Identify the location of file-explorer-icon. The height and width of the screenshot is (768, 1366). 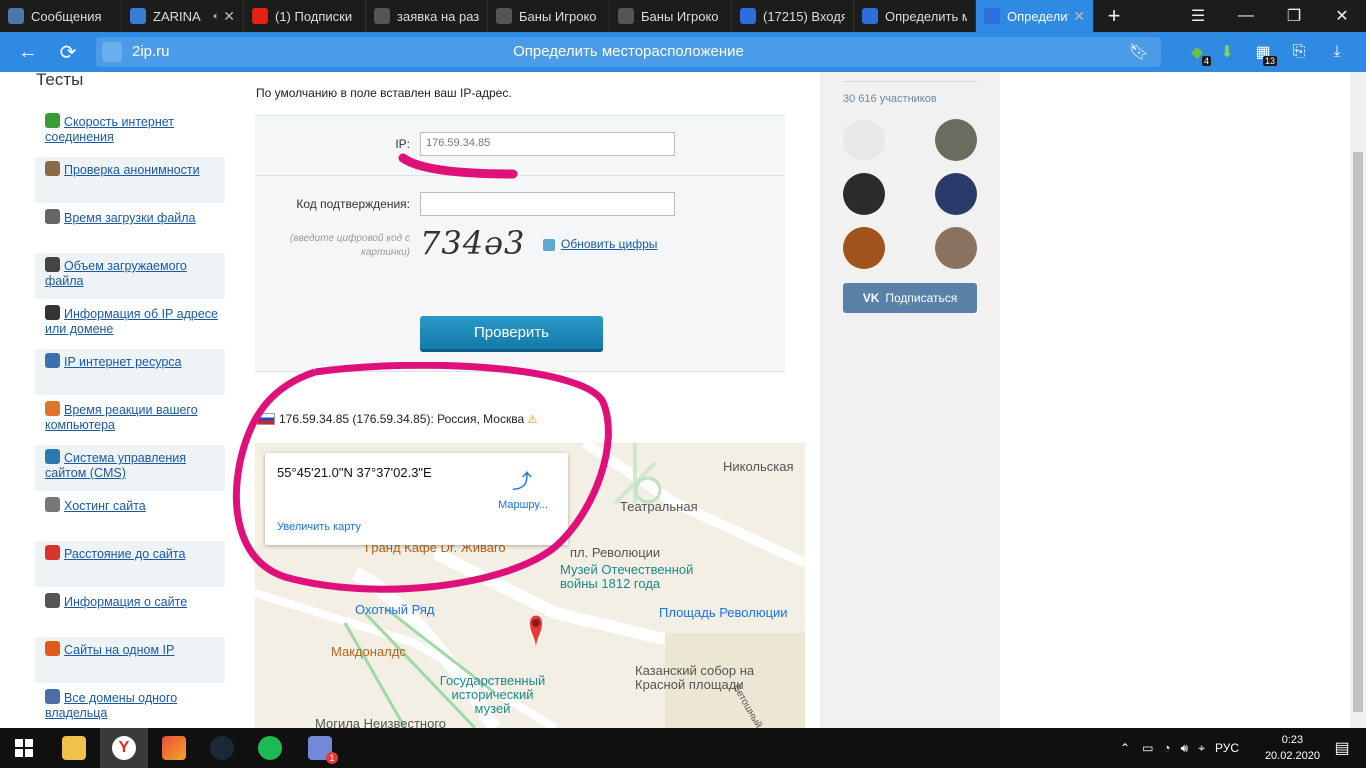
(74, 748).